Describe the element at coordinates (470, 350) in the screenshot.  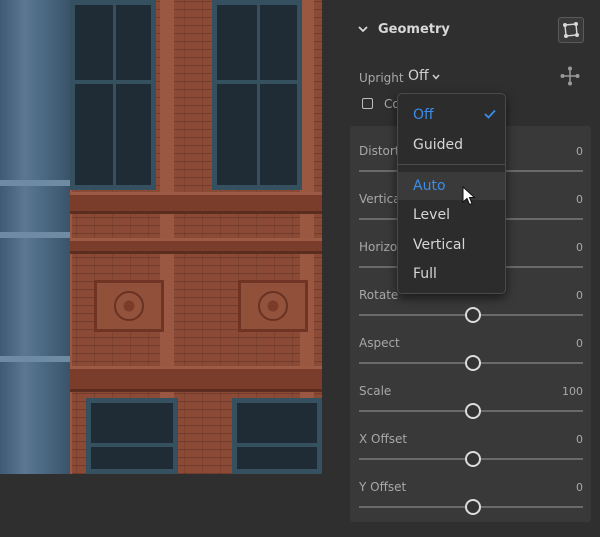
I see `slider-aspect: Aspect 0` at that location.